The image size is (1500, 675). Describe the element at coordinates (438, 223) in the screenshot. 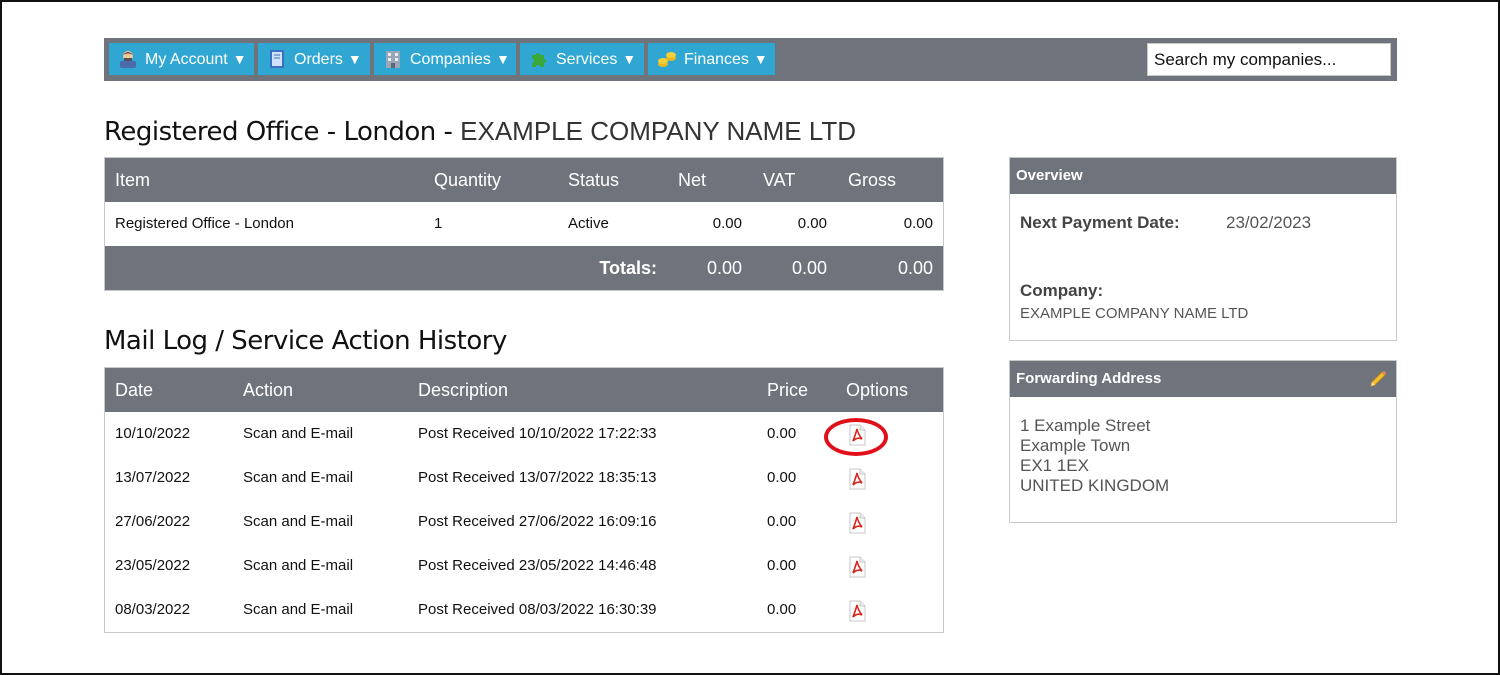

I see `cell-quantity: 1` at that location.